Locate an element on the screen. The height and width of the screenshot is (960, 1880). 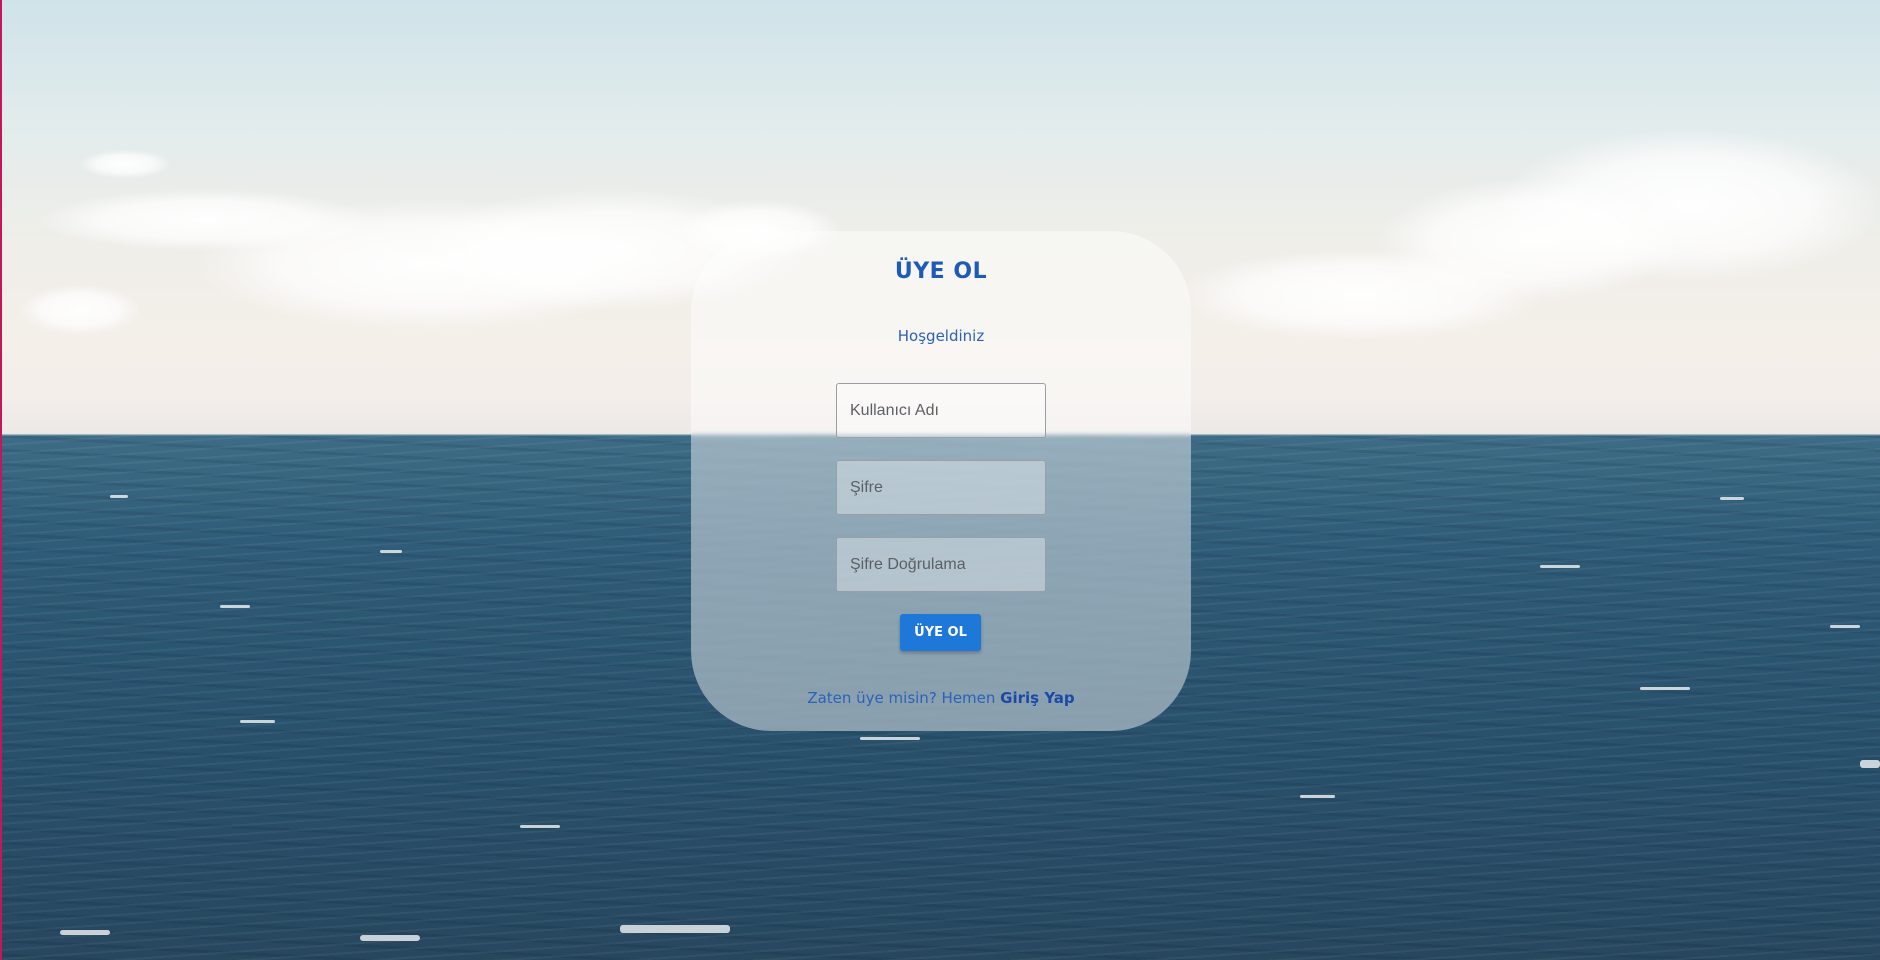
window-edge is located at coordinates (1, 480).